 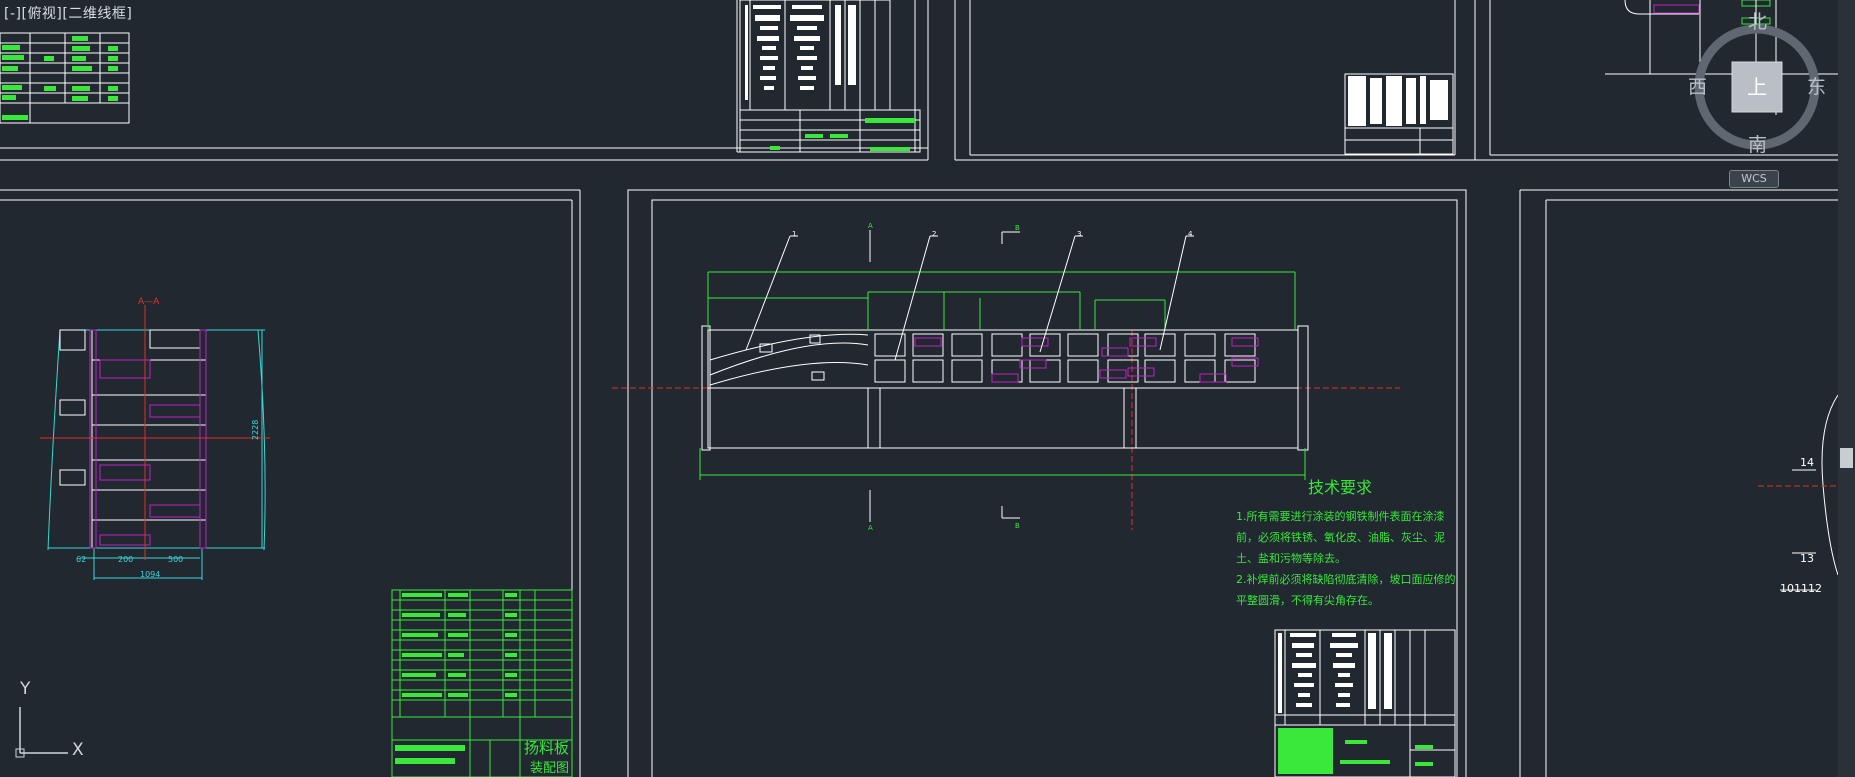 I want to click on top-left-parts-list, so click(x=830, y=76).